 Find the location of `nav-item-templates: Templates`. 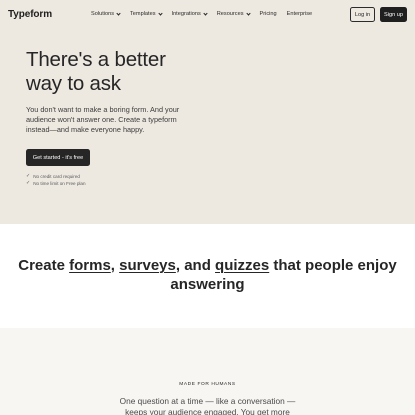

nav-item-templates: Templates is located at coordinates (146, 13).